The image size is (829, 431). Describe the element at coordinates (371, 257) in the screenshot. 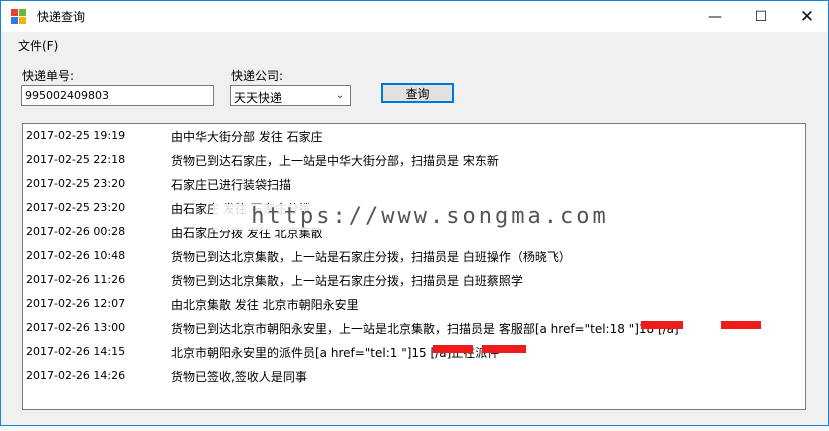

I see `record-message: 货物已到达北京集散，上一站是石家庄分拨，扫描员是 白班操作（杨晓飞）` at that location.